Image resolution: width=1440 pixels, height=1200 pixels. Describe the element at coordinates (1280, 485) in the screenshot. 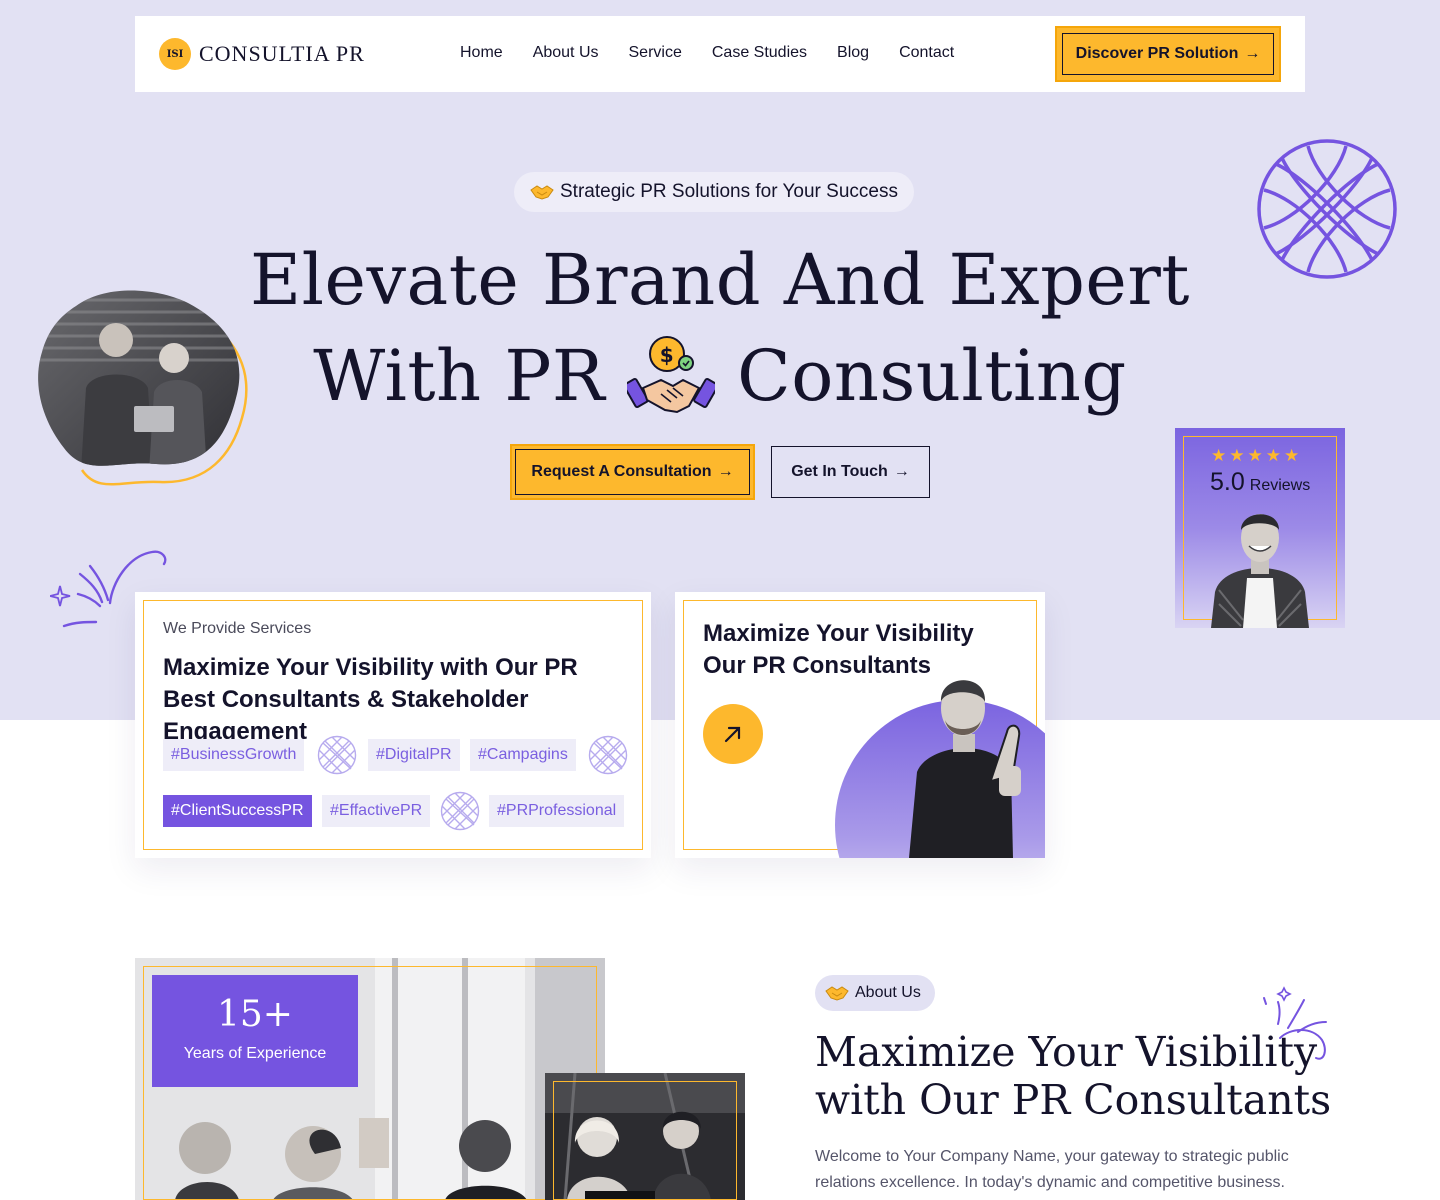

I see `review-score-label: Reviews` at that location.